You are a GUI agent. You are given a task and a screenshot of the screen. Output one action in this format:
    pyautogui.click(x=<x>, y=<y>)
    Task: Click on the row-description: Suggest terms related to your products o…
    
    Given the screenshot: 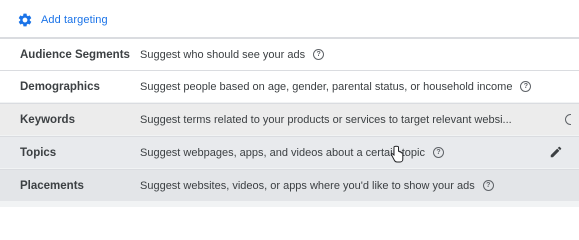 What is the action you would take?
    pyautogui.click(x=326, y=120)
    